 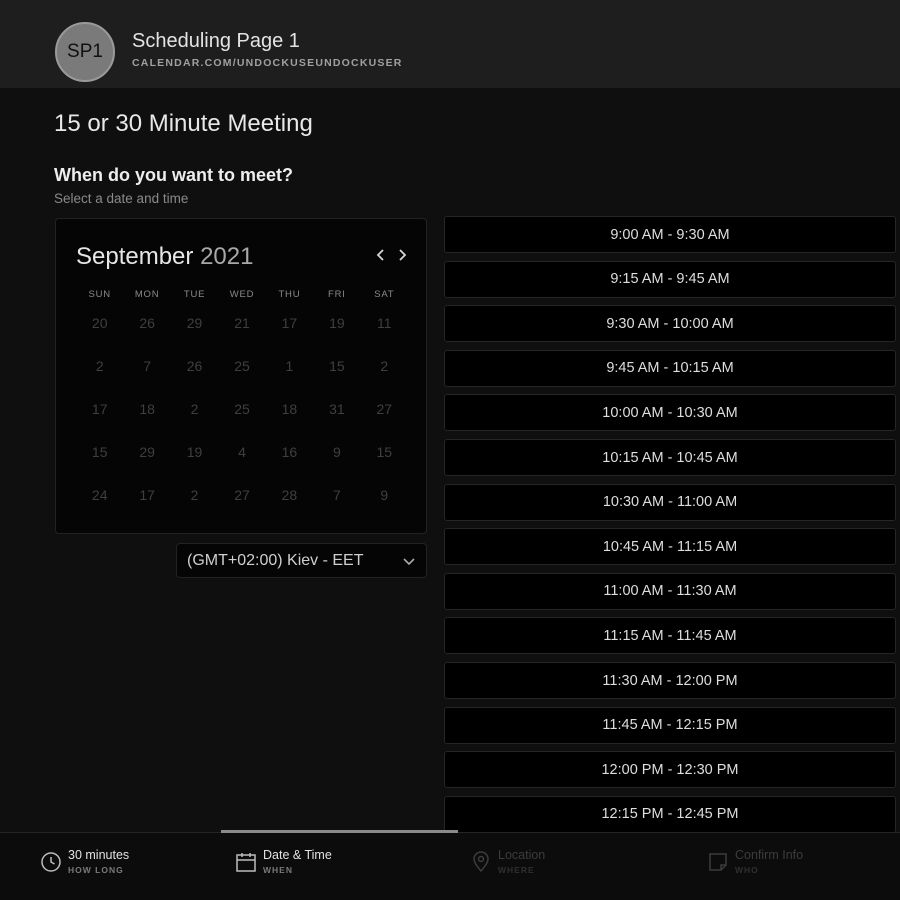 What do you see at coordinates (718, 862) in the screenshot?
I see `note-icon` at bounding box center [718, 862].